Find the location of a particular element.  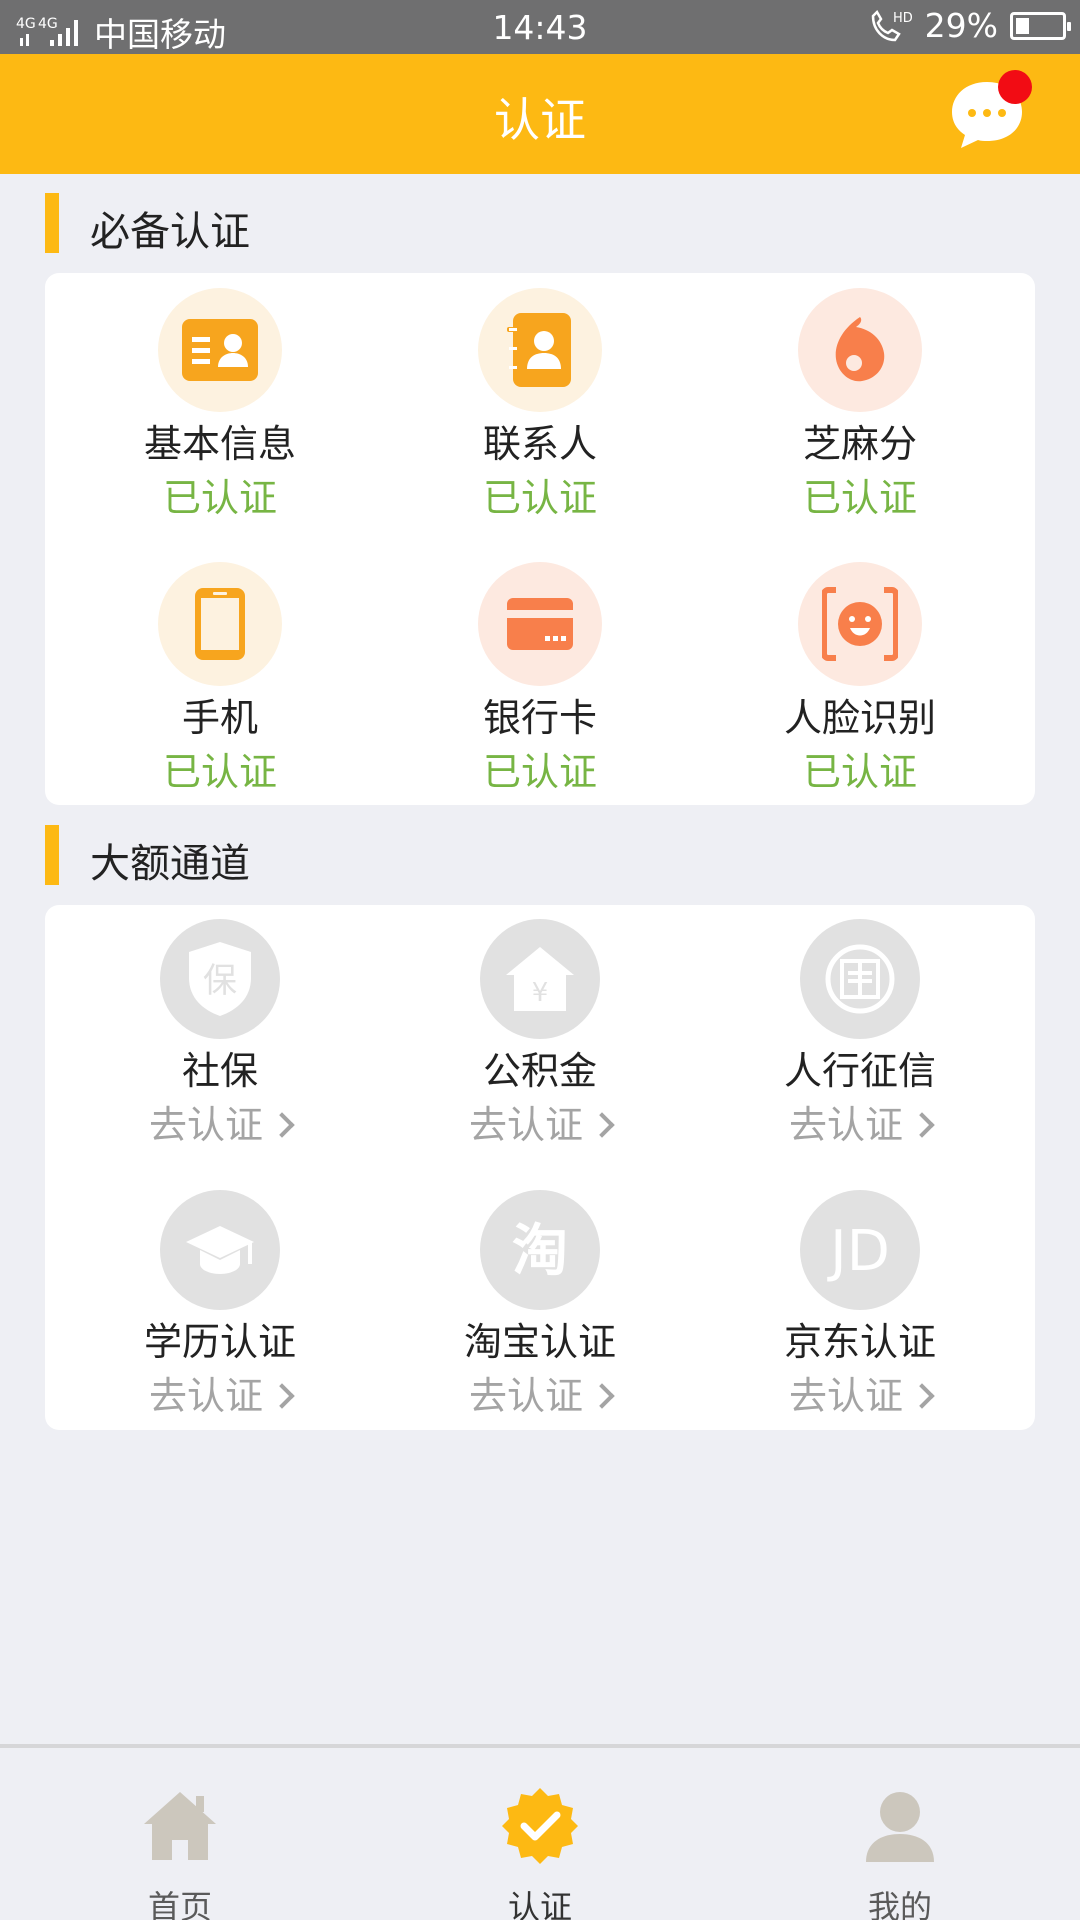

hd-call-icon: HD is located at coordinates (892, 25).